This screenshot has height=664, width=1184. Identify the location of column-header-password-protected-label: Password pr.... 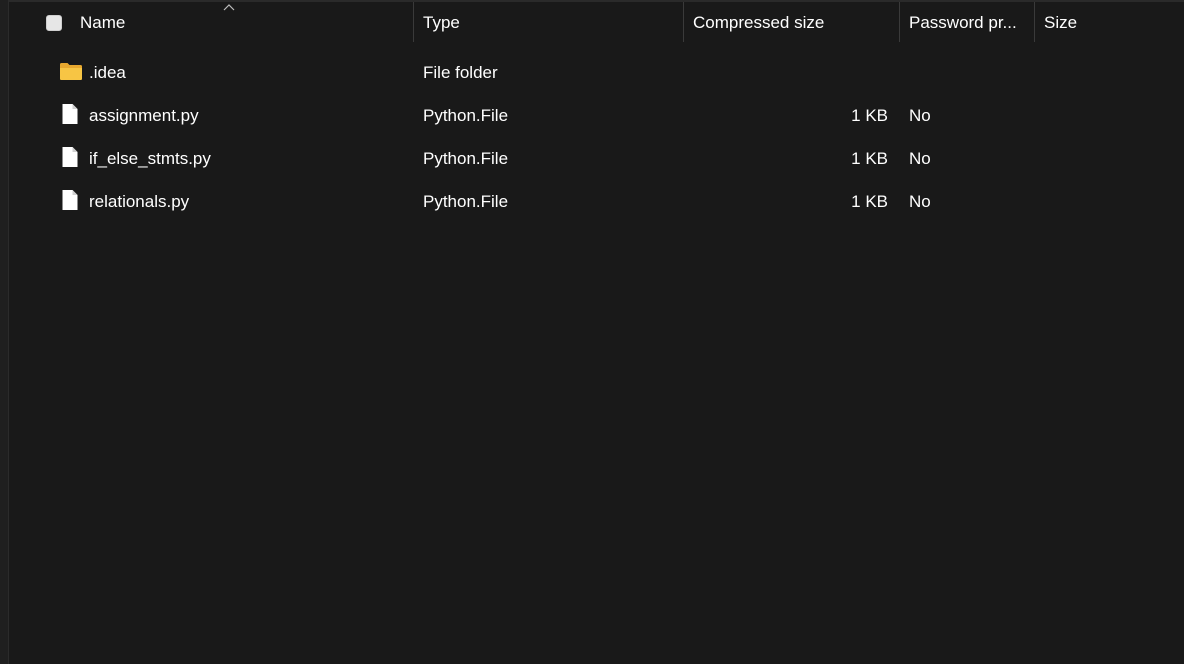
(963, 22).